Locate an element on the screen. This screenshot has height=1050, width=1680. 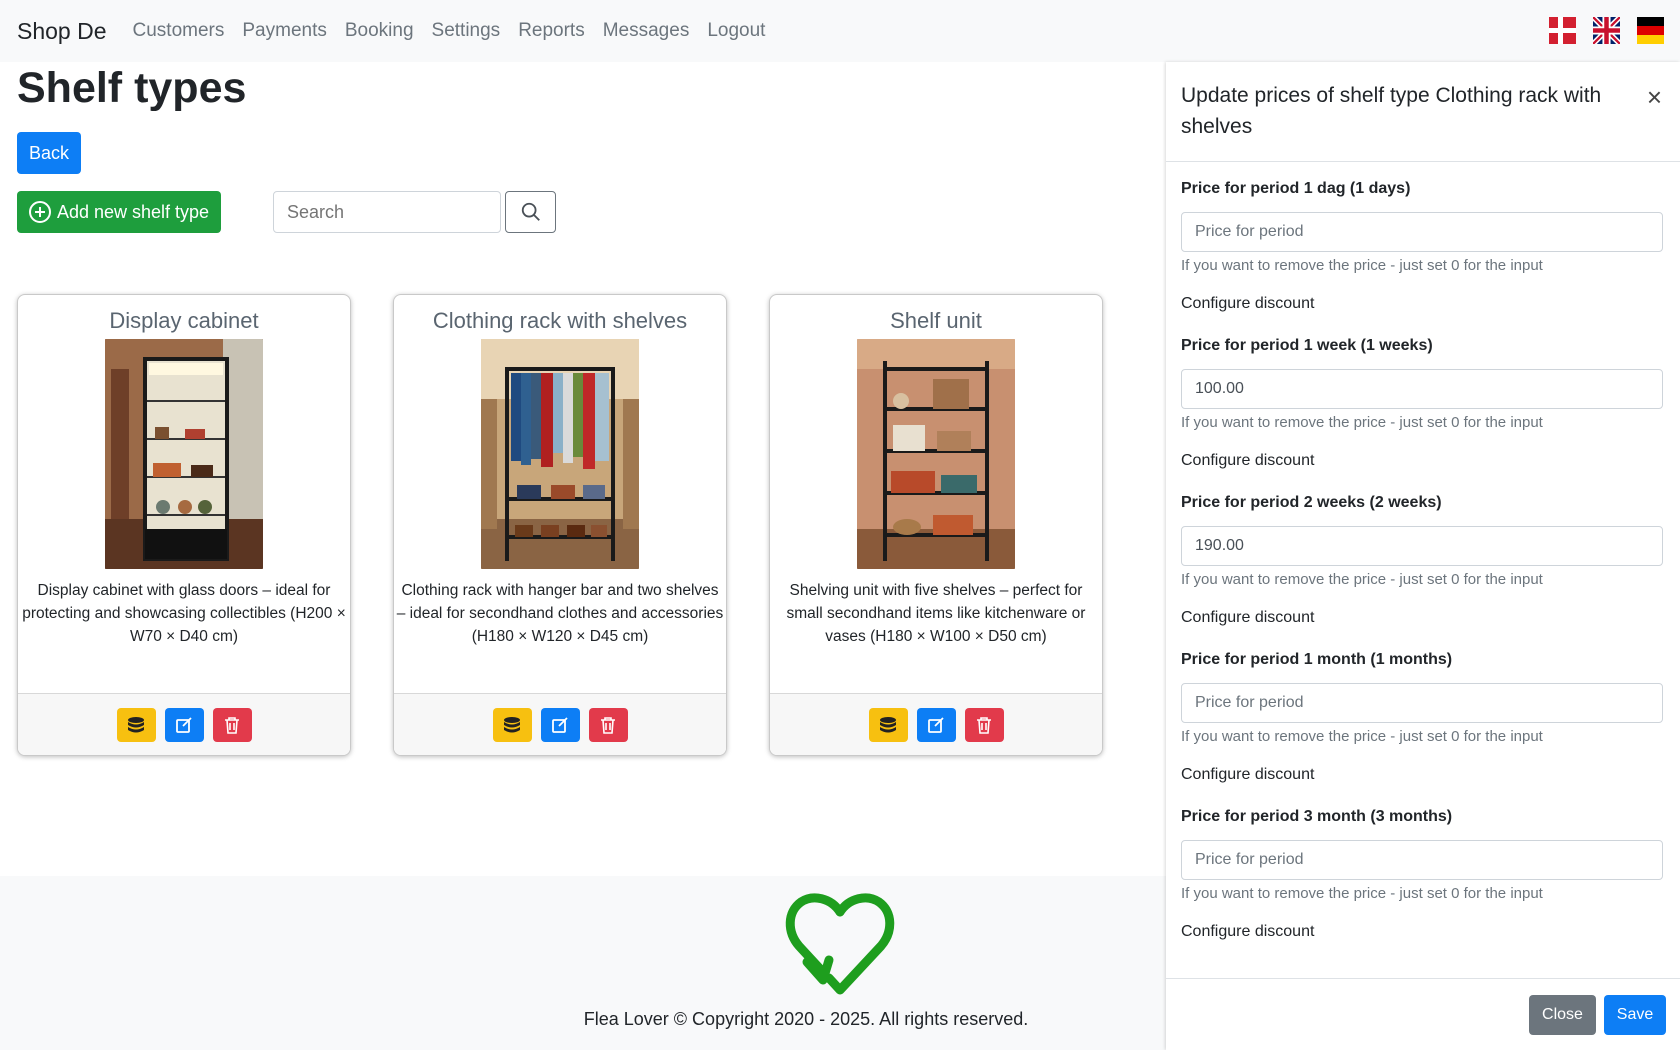
danish-flag-icon is located at coordinates (1562, 30).